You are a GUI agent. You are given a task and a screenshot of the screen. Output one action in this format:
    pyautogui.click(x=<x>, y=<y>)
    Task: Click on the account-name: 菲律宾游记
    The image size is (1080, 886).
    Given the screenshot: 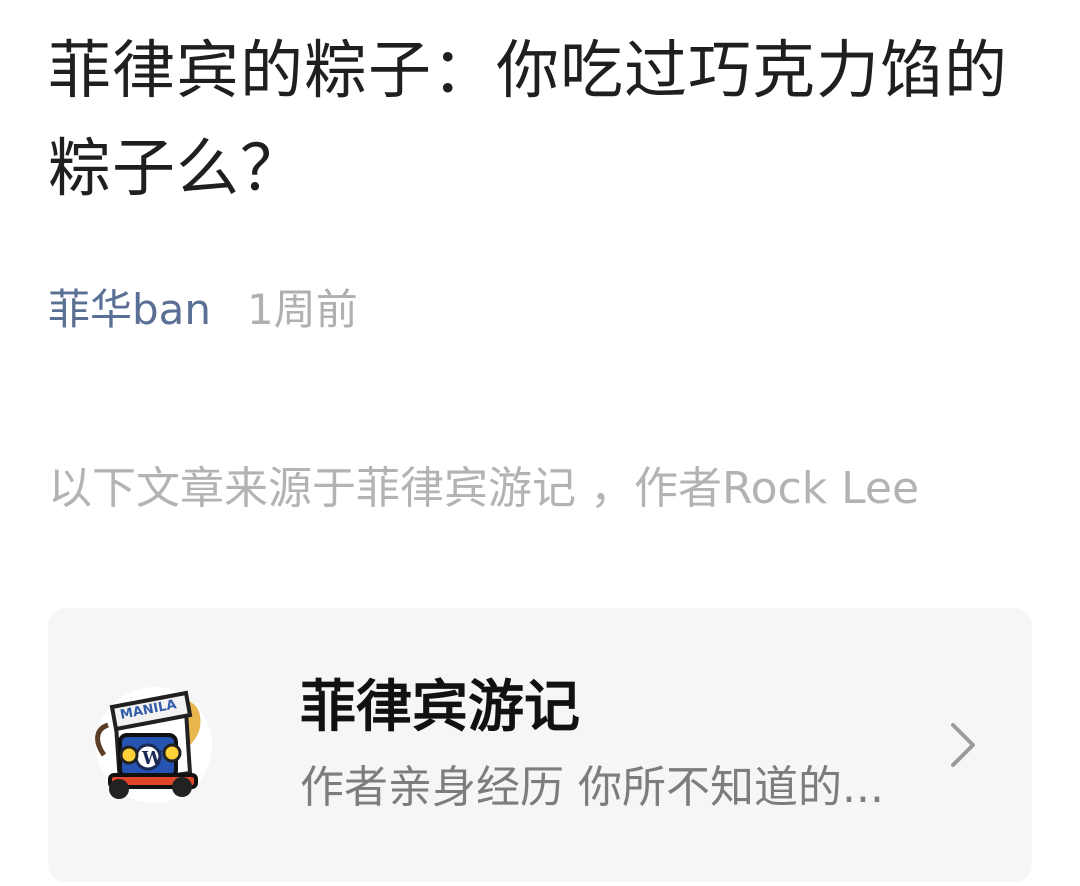 What is the action you would take?
    pyautogui.click(x=440, y=707)
    